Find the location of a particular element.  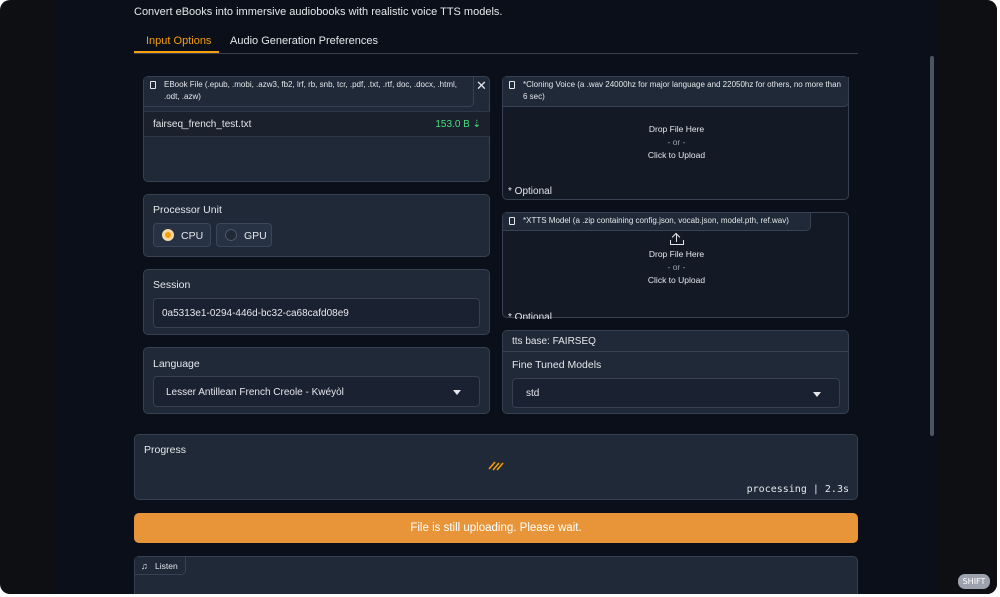

xtts-model-dropzone: Drop File Here - or - Click to Upload is located at coordinates (676, 259).